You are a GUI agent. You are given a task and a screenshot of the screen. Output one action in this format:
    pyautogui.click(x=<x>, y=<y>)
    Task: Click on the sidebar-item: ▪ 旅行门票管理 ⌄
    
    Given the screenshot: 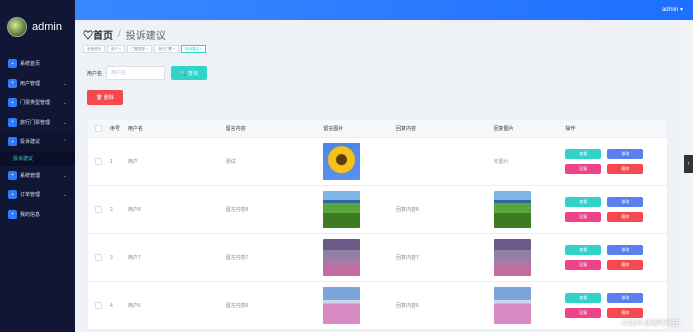 What is the action you would take?
    pyautogui.click(x=37, y=123)
    